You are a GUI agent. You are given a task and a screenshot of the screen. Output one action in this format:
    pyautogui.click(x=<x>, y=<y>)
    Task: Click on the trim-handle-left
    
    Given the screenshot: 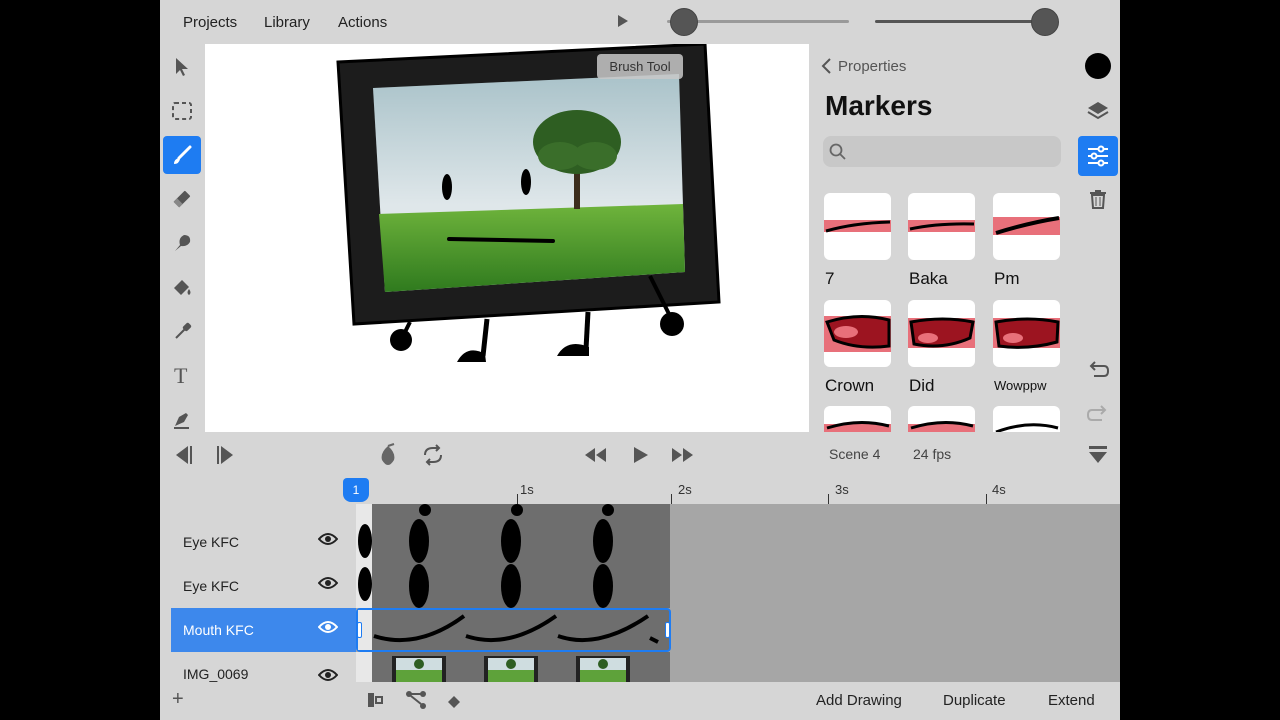 What is the action you would take?
    pyautogui.click(x=359, y=630)
    